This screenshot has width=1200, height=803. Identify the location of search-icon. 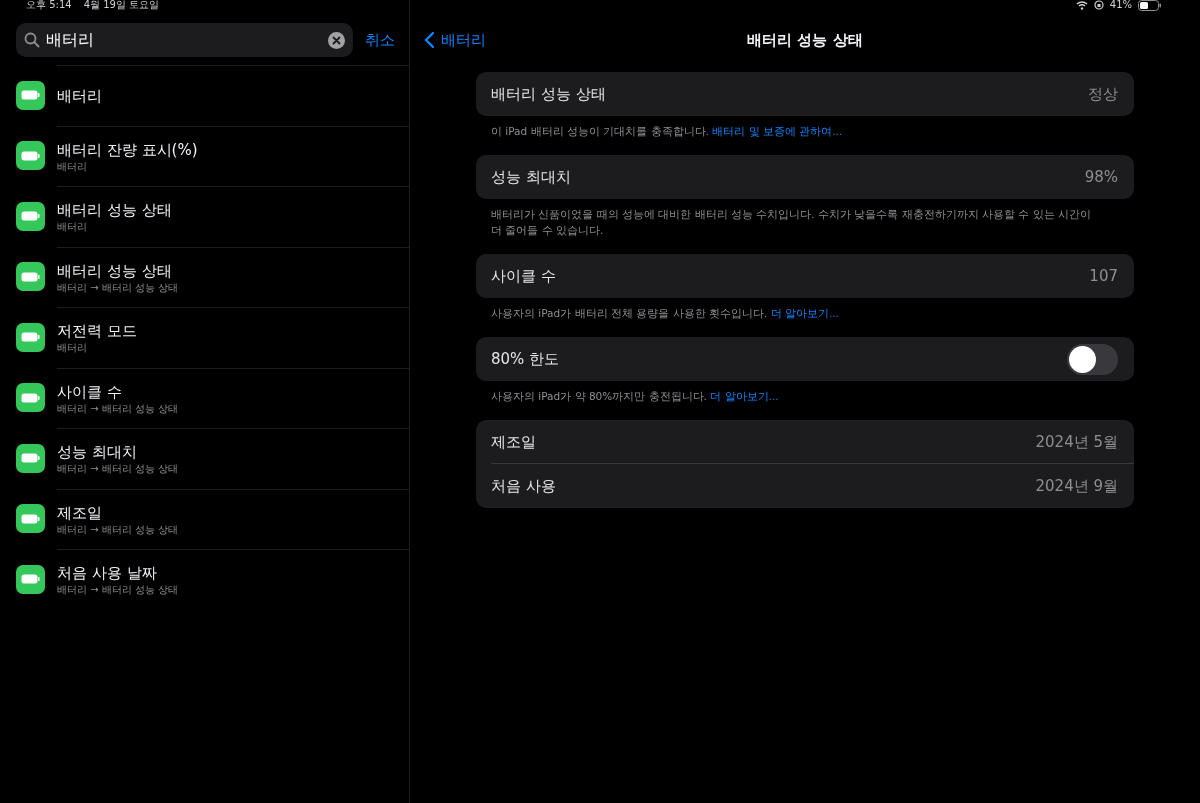
(32, 40).